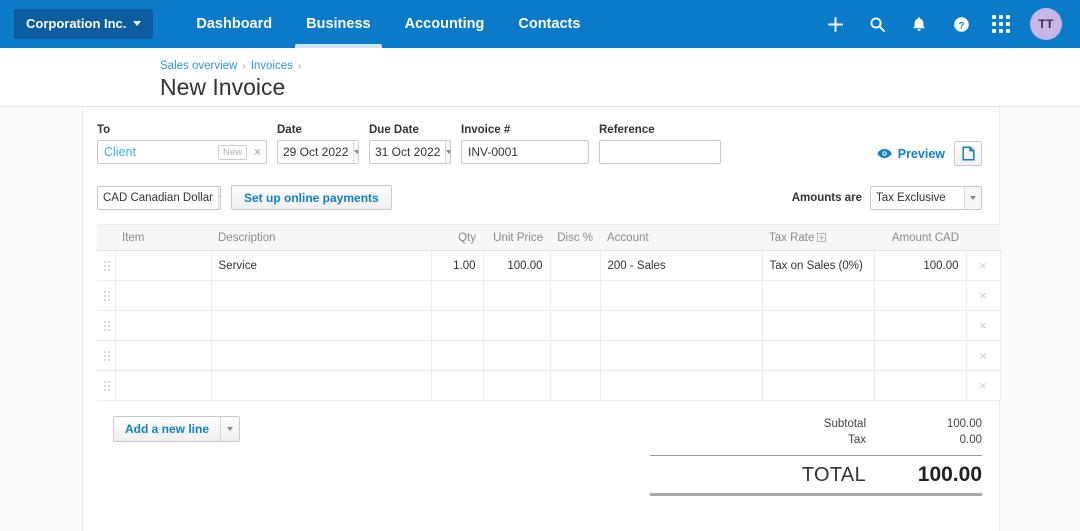 Image resolution: width=1080 pixels, height=531 pixels. Describe the element at coordinates (272, 66) in the screenshot. I see `breadcrumb-item-invoices: Invoices` at that location.